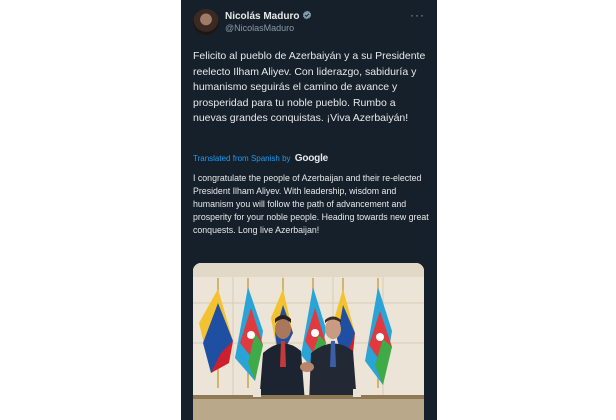  I want to click on photo-illustration, so click(308, 341).